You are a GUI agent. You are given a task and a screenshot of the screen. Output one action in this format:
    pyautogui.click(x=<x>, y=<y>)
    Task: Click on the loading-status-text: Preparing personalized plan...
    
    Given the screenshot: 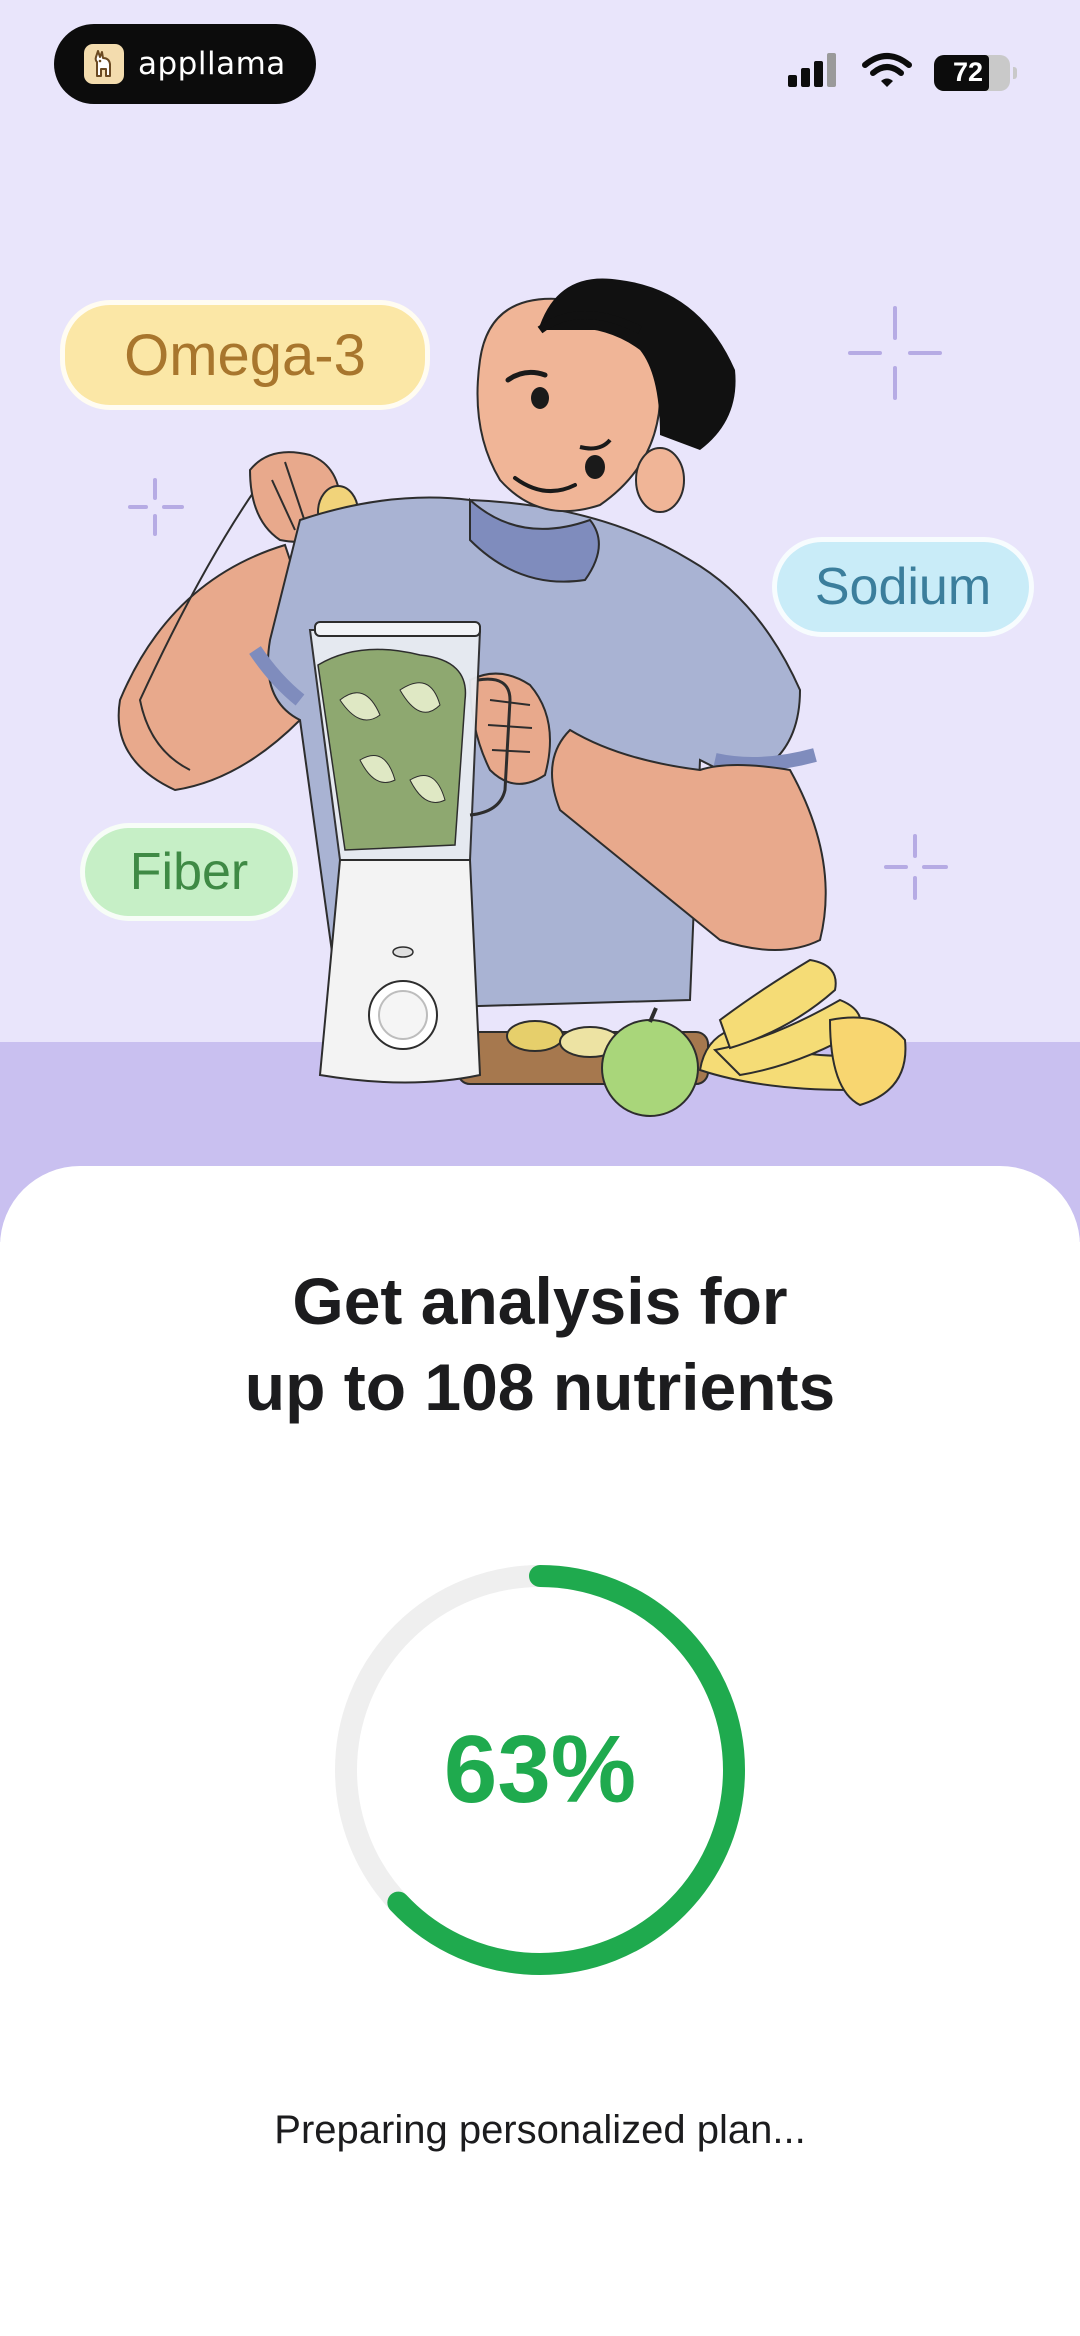 What is the action you would take?
    pyautogui.click(x=540, y=2130)
    